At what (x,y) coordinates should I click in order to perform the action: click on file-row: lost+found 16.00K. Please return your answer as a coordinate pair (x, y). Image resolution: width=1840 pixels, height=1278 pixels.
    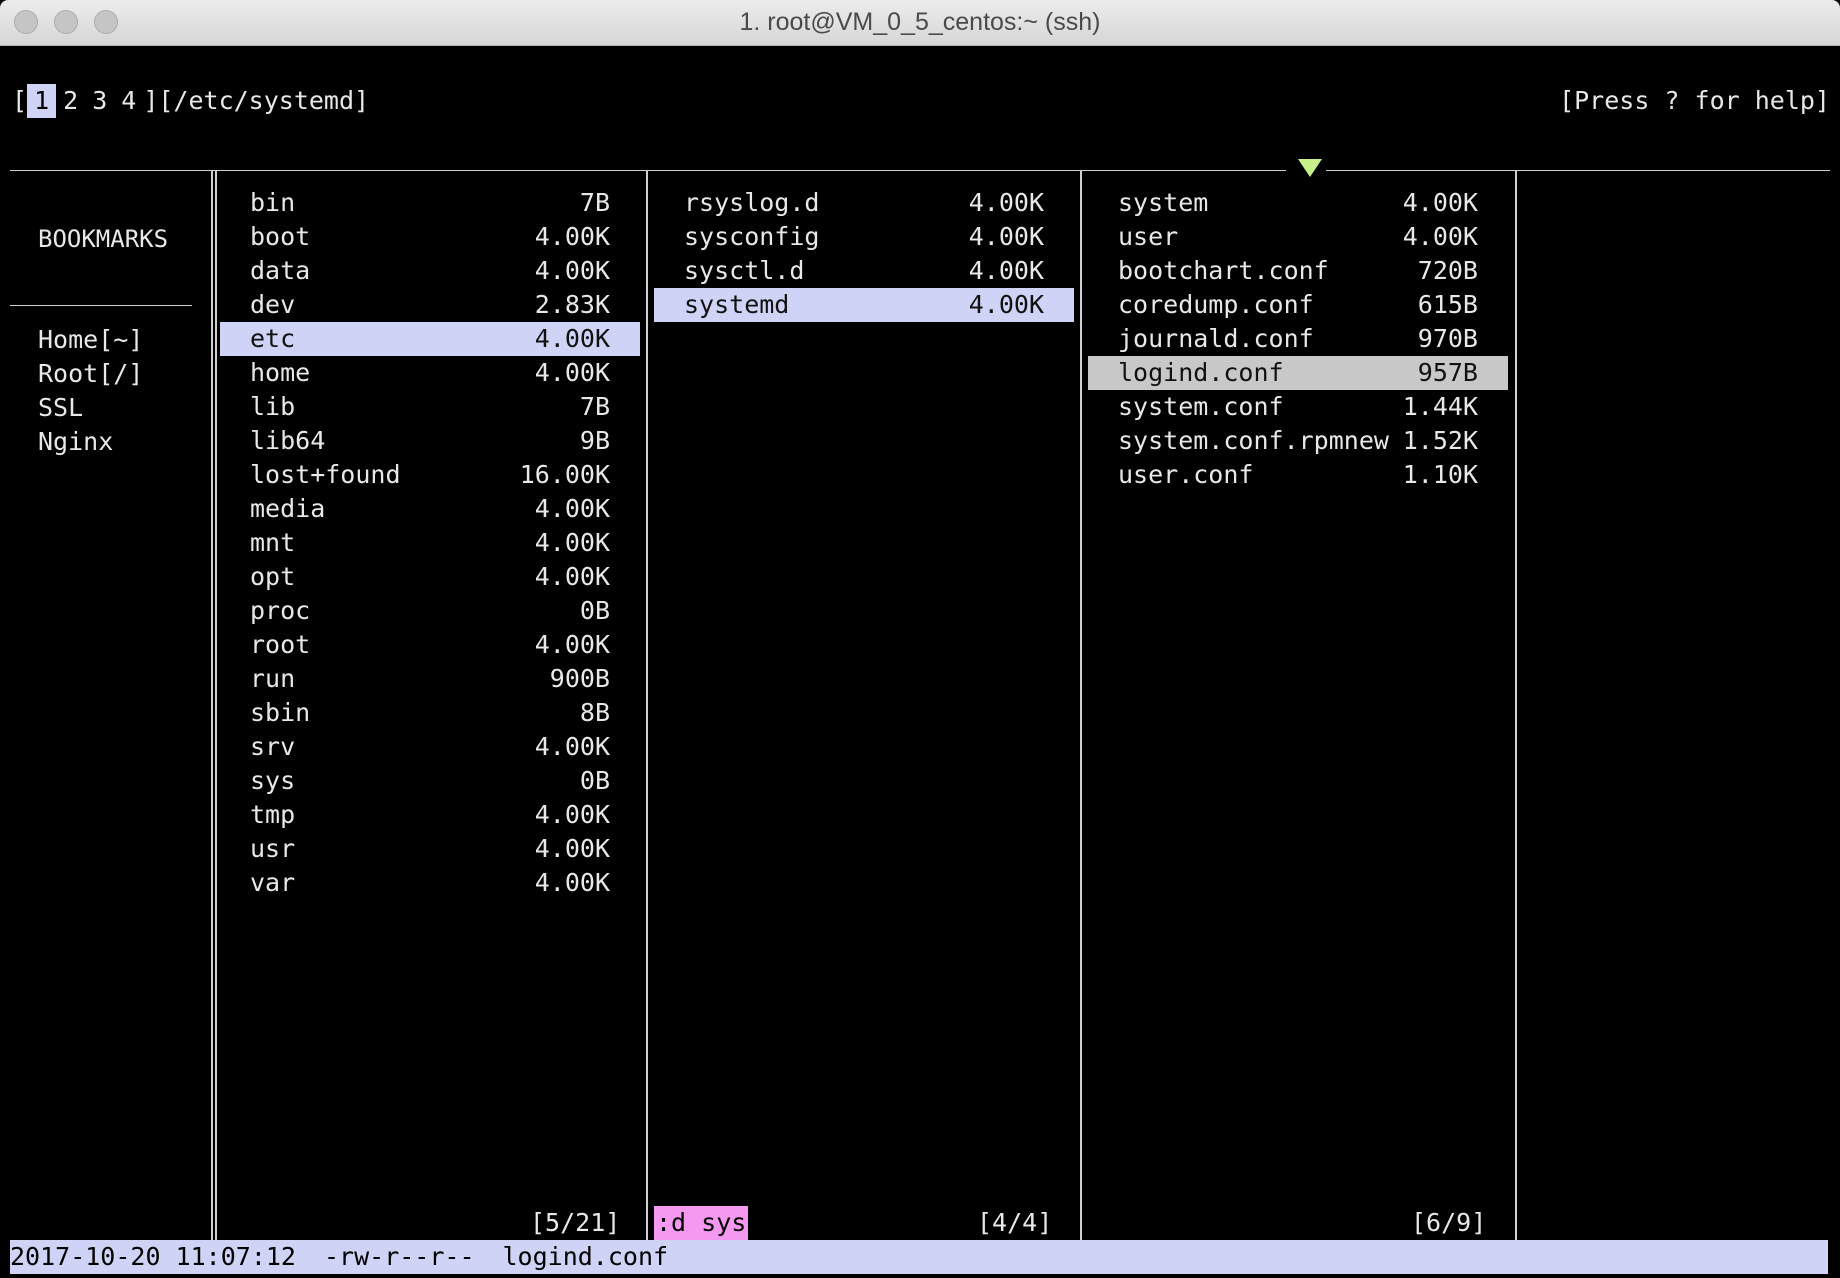
    Looking at the image, I should click on (430, 475).